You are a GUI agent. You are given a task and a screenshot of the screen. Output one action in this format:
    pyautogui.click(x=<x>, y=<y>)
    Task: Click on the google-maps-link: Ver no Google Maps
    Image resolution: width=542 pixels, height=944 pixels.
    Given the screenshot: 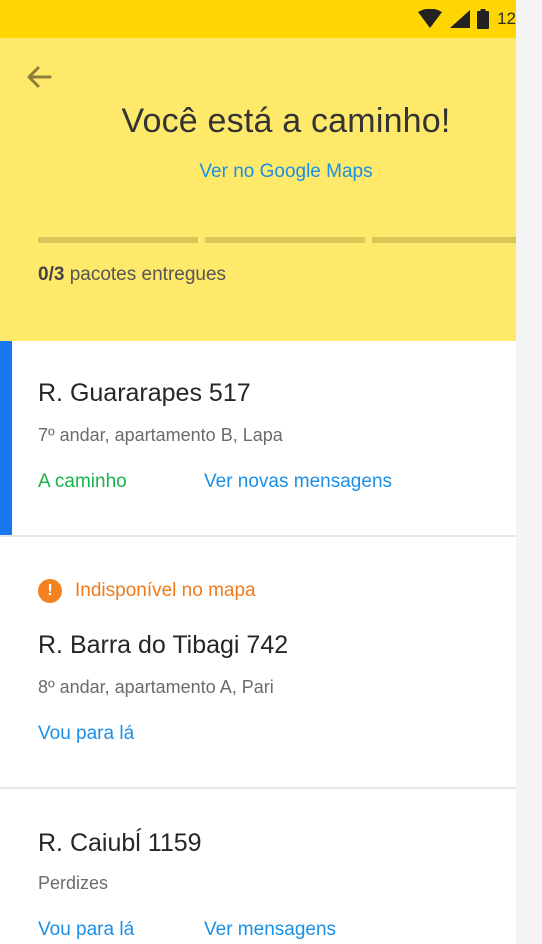 What is the action you would take?
    pyautogui.click(x=286, y=172)
    